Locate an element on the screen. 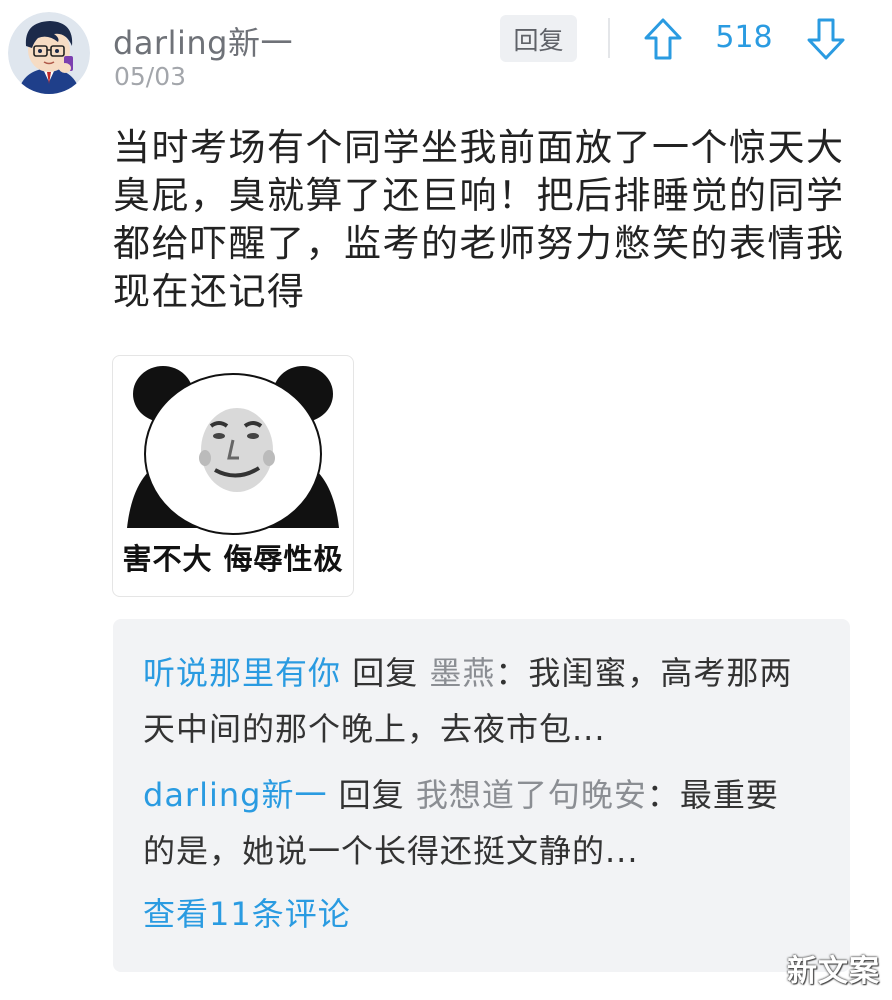 The width and height of the screenshot is (892, 1000). subcomment-target: 墨燕 is located at coordinates (462, 673).